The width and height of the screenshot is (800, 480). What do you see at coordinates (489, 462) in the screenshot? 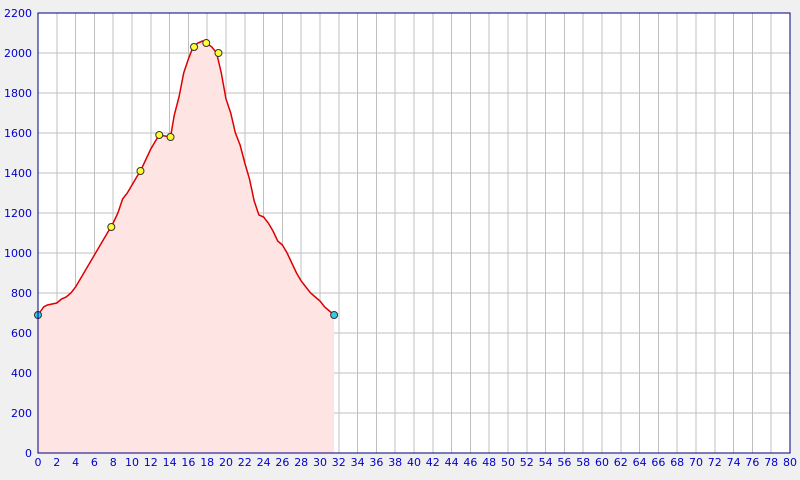
I see `x-tick-label: 48` at bounding box center [489, 462].